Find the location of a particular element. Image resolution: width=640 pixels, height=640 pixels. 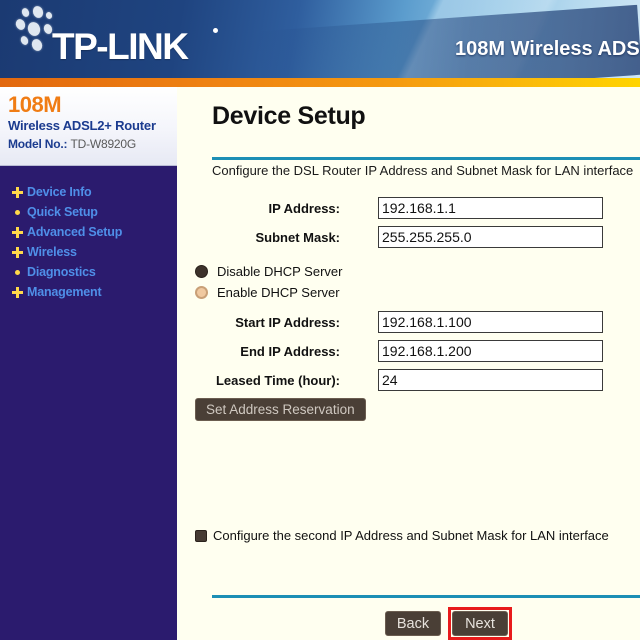

model-number-row: Model No.: TD-W8920G is located at coordinates (92, 144).